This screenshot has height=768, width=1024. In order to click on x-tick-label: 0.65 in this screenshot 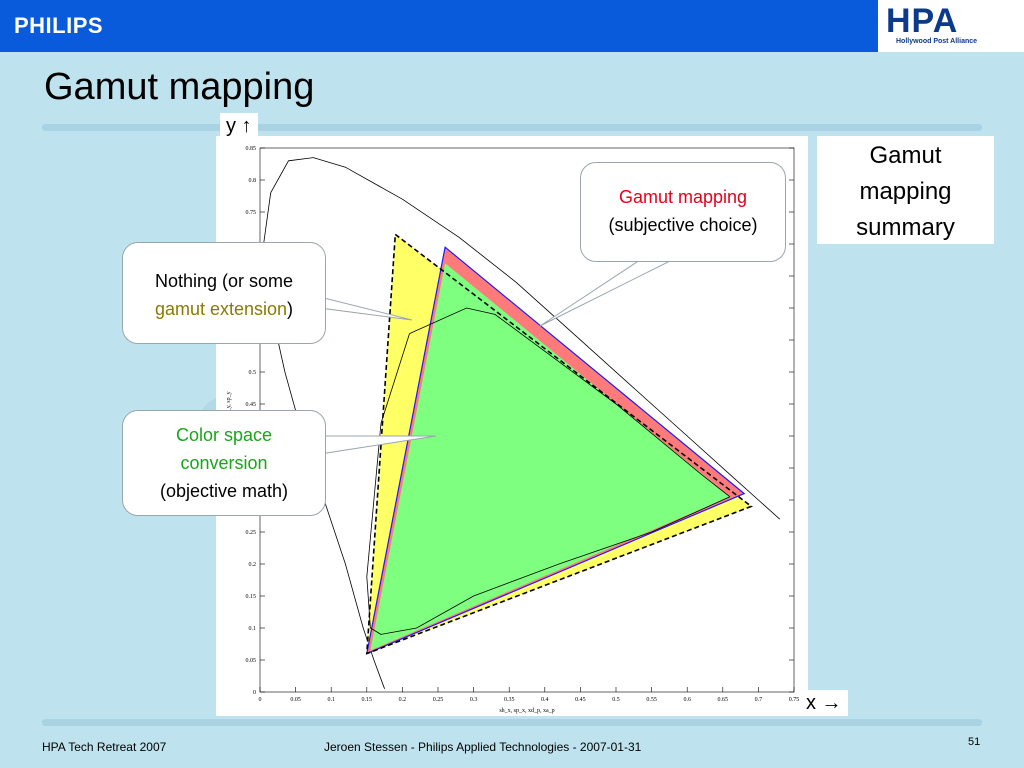, I will do `click(723, 700)`.